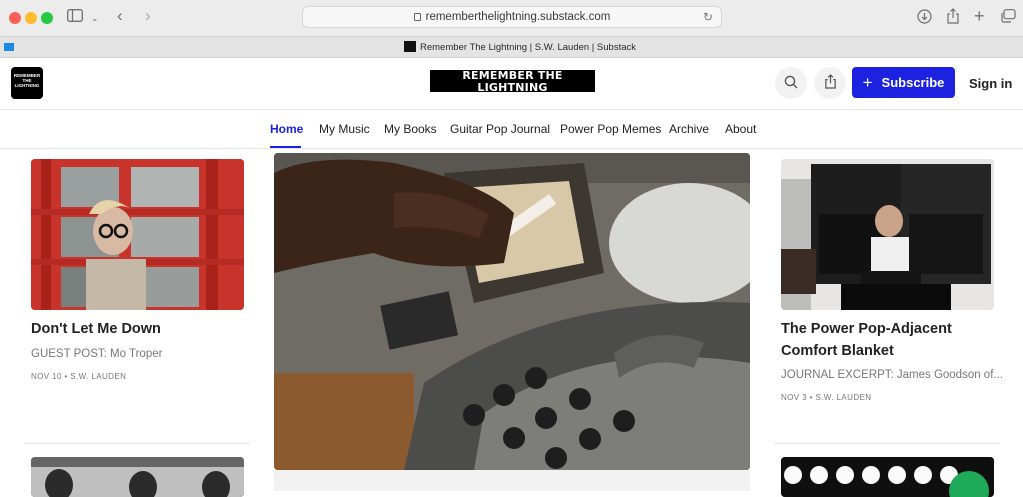 This screenshot has height=497, width=1023. Describe the element at coordinates (9, 47) in the screenshot. I see `pinned-tab-icon` at that location.